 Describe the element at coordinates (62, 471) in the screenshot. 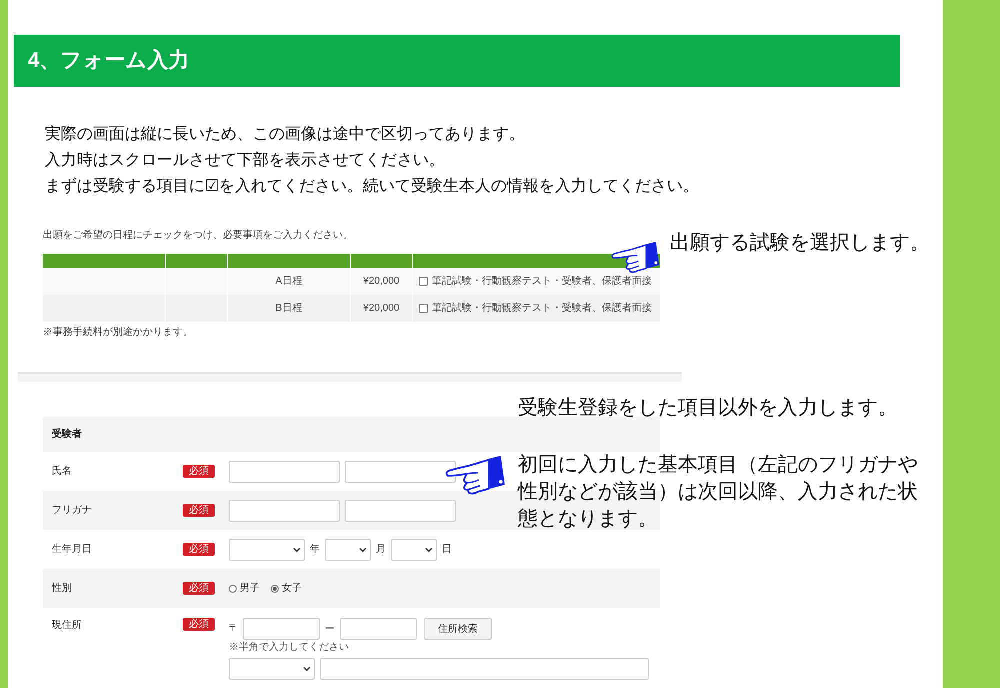

I see `field-label: 氏名` at that location.